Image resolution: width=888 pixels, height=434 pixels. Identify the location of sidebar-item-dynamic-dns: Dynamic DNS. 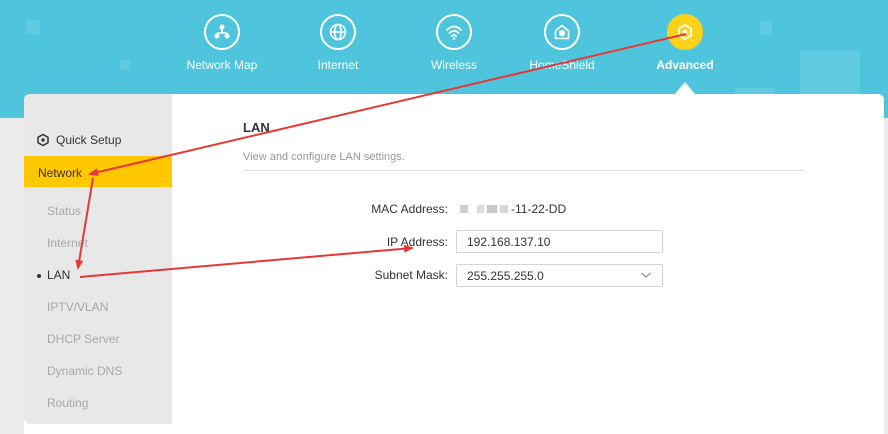
(84, 371).